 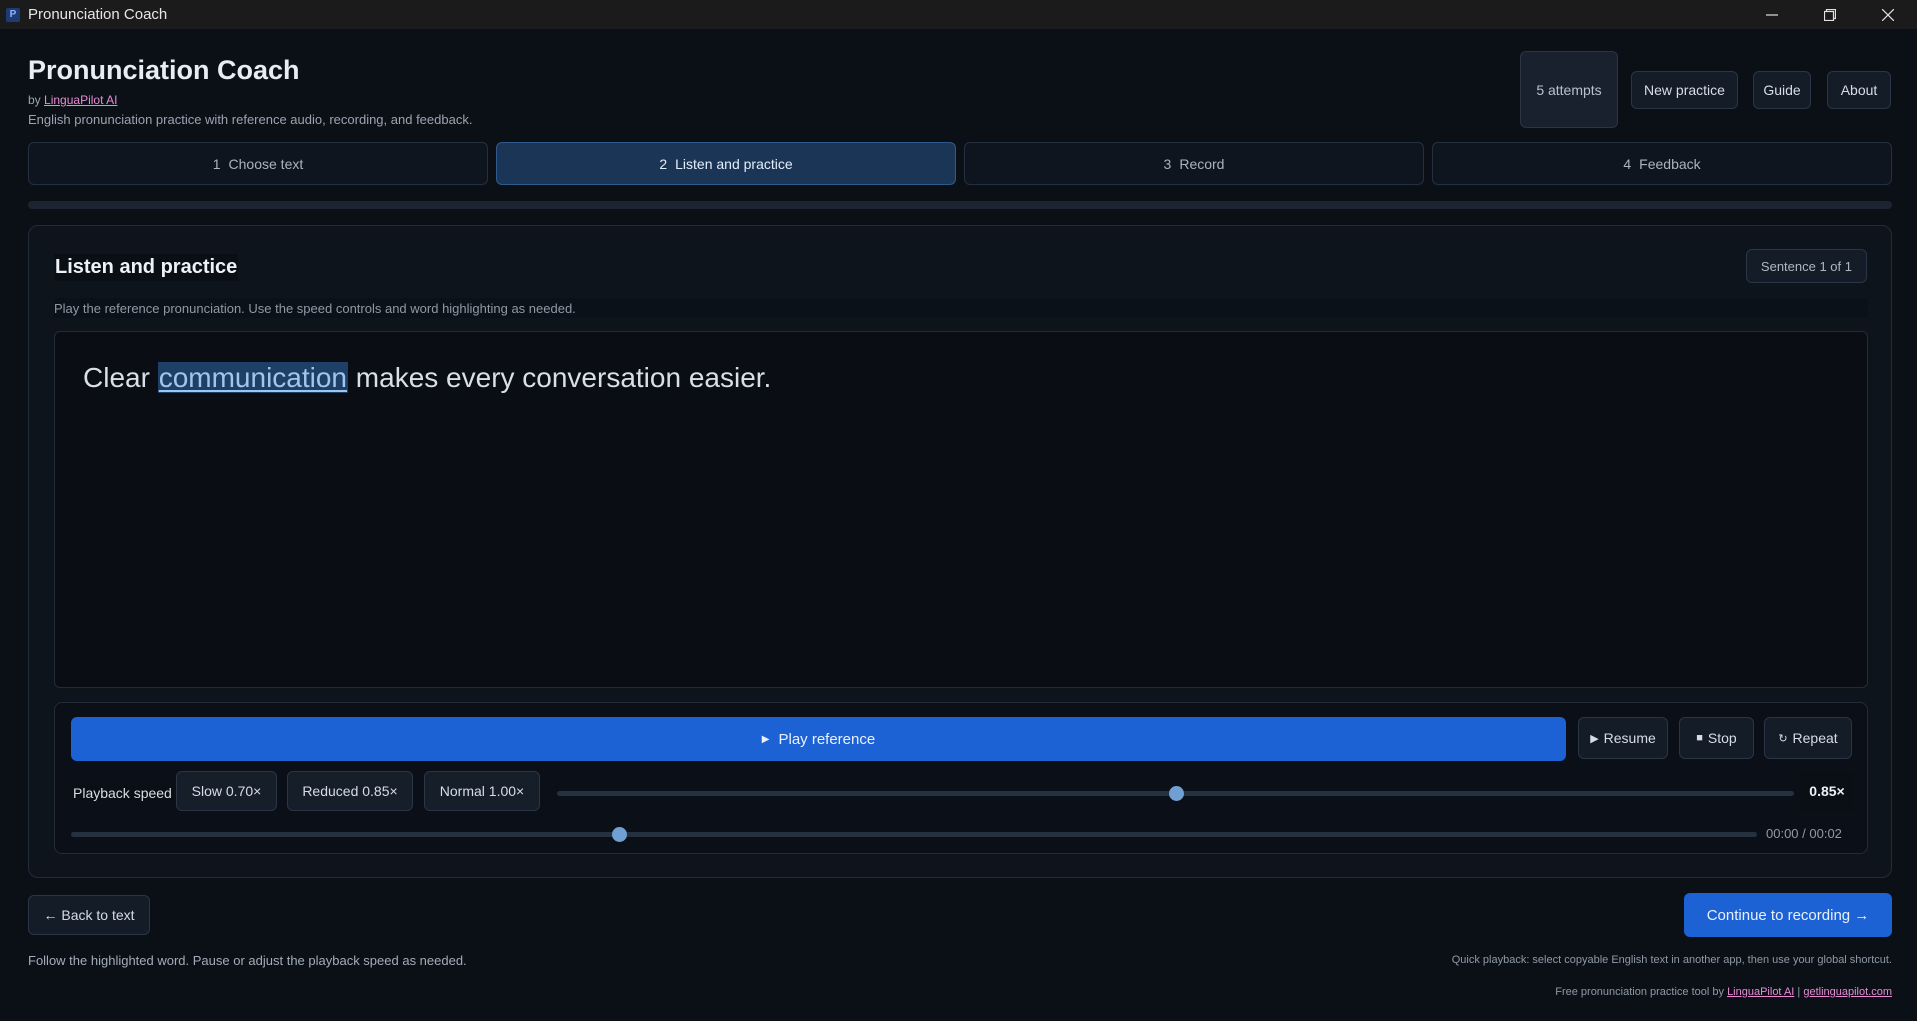 I want to click on back-to-text-button: ← Back to text, so click(x=89, y=915).